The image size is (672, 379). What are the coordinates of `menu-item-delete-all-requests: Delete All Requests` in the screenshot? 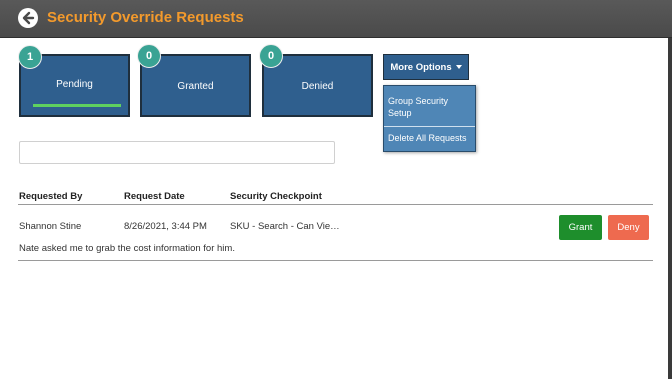 It's located at (429, 138).